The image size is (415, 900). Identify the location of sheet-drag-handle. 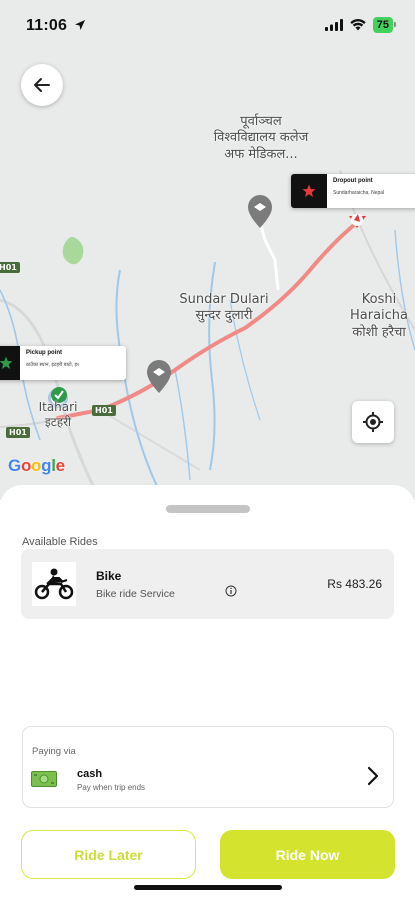
(208, 509).